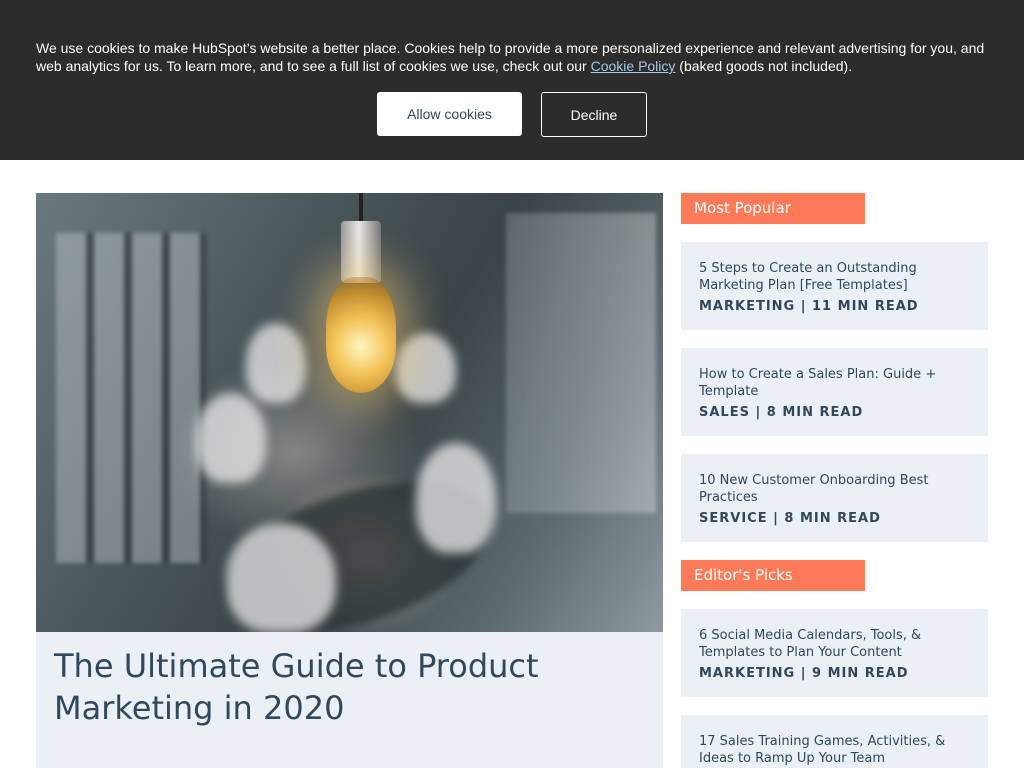 Image resolution: width=1024 pixels, height=768 pixels. What do you see at coordinates (361, 252) in the screenshot?
I see `hero-bulb-socket` at bounding box center [361, 252].